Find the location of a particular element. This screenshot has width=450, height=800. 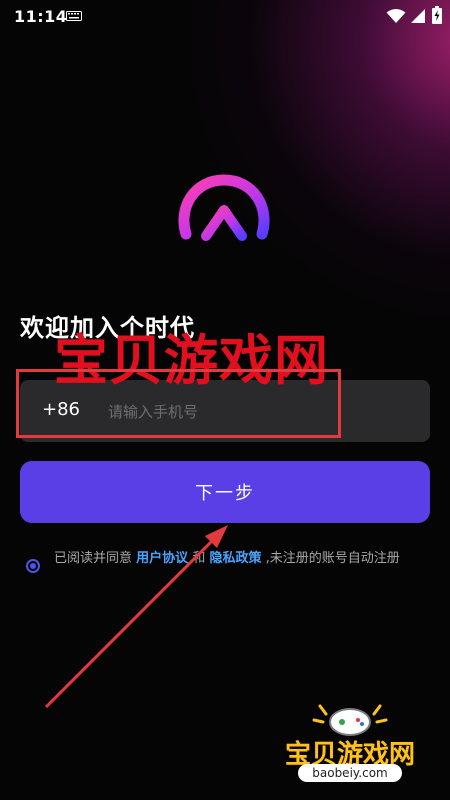

annotation-highlight-box is located at coordinates (178, 403).